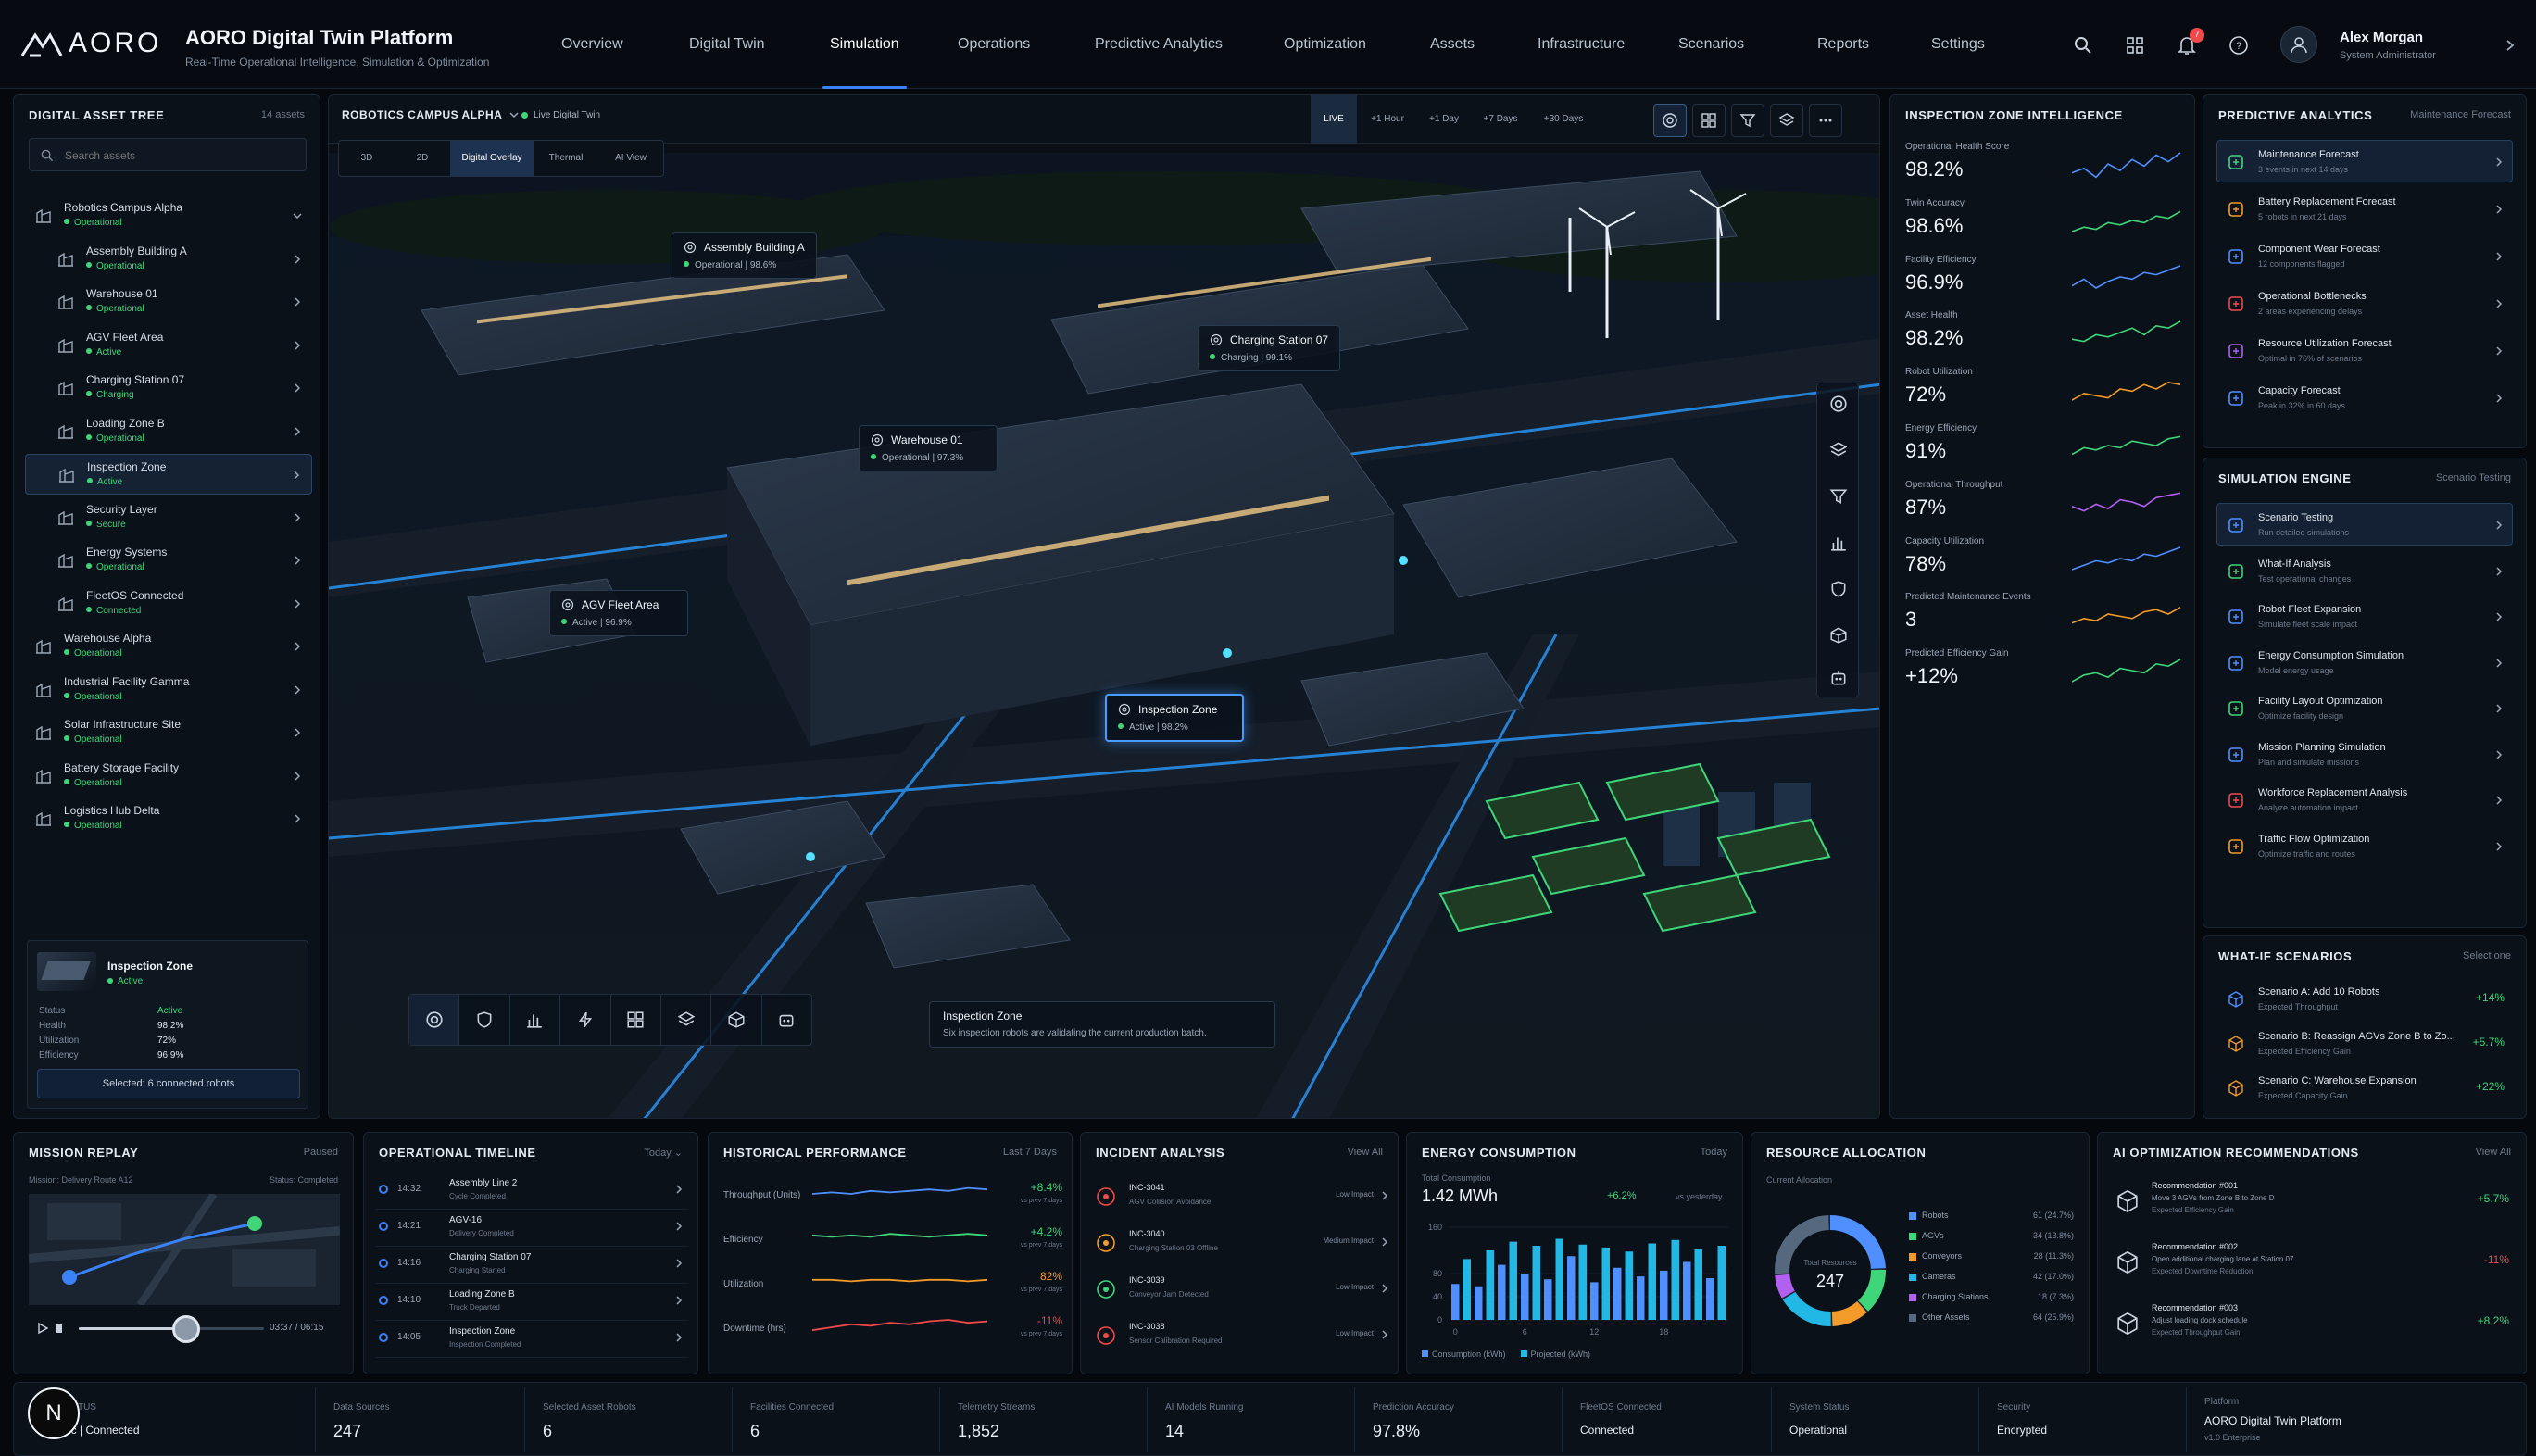  I want to click on tree-item: Logistics Hub Delta Operational, so click(168, 818).